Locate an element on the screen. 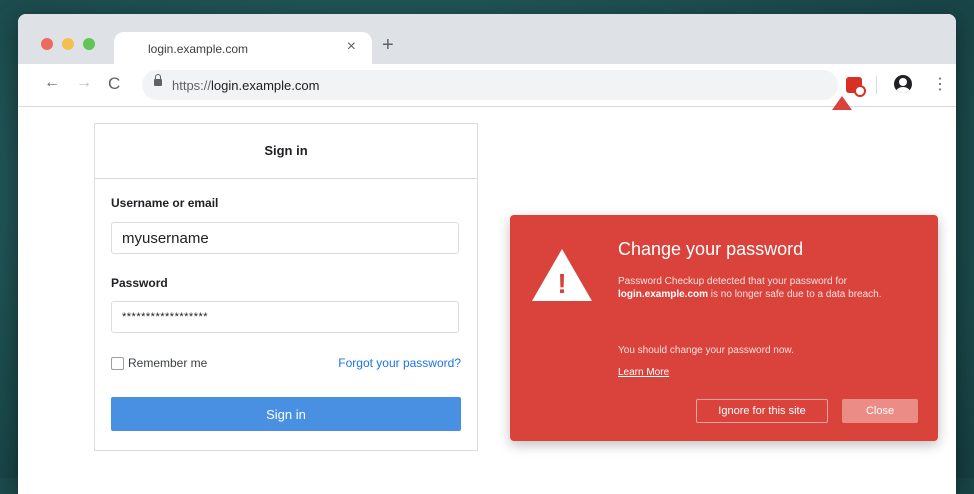 This screenshot has width=974, height=494. new-tab-icon: + is located at coordinates (388, 45).